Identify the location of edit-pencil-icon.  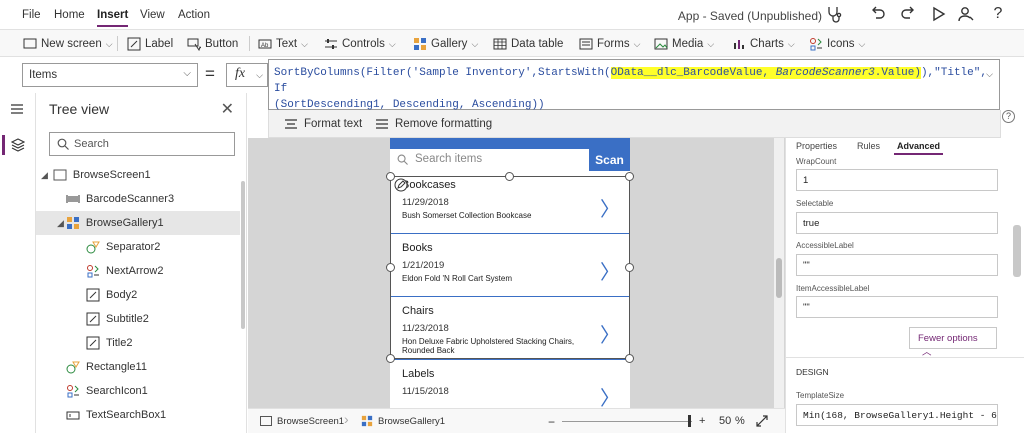
(401, 185).